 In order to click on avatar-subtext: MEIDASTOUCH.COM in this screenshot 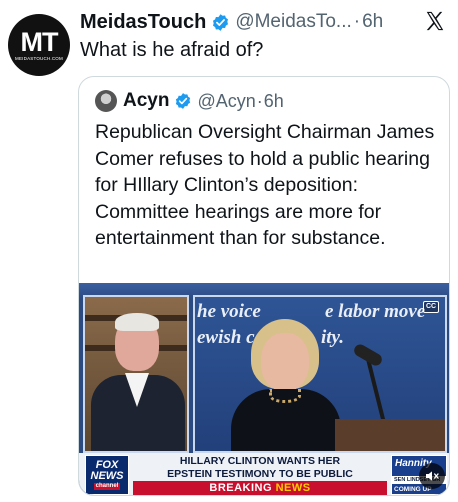, I will do `click(39, 58)`.